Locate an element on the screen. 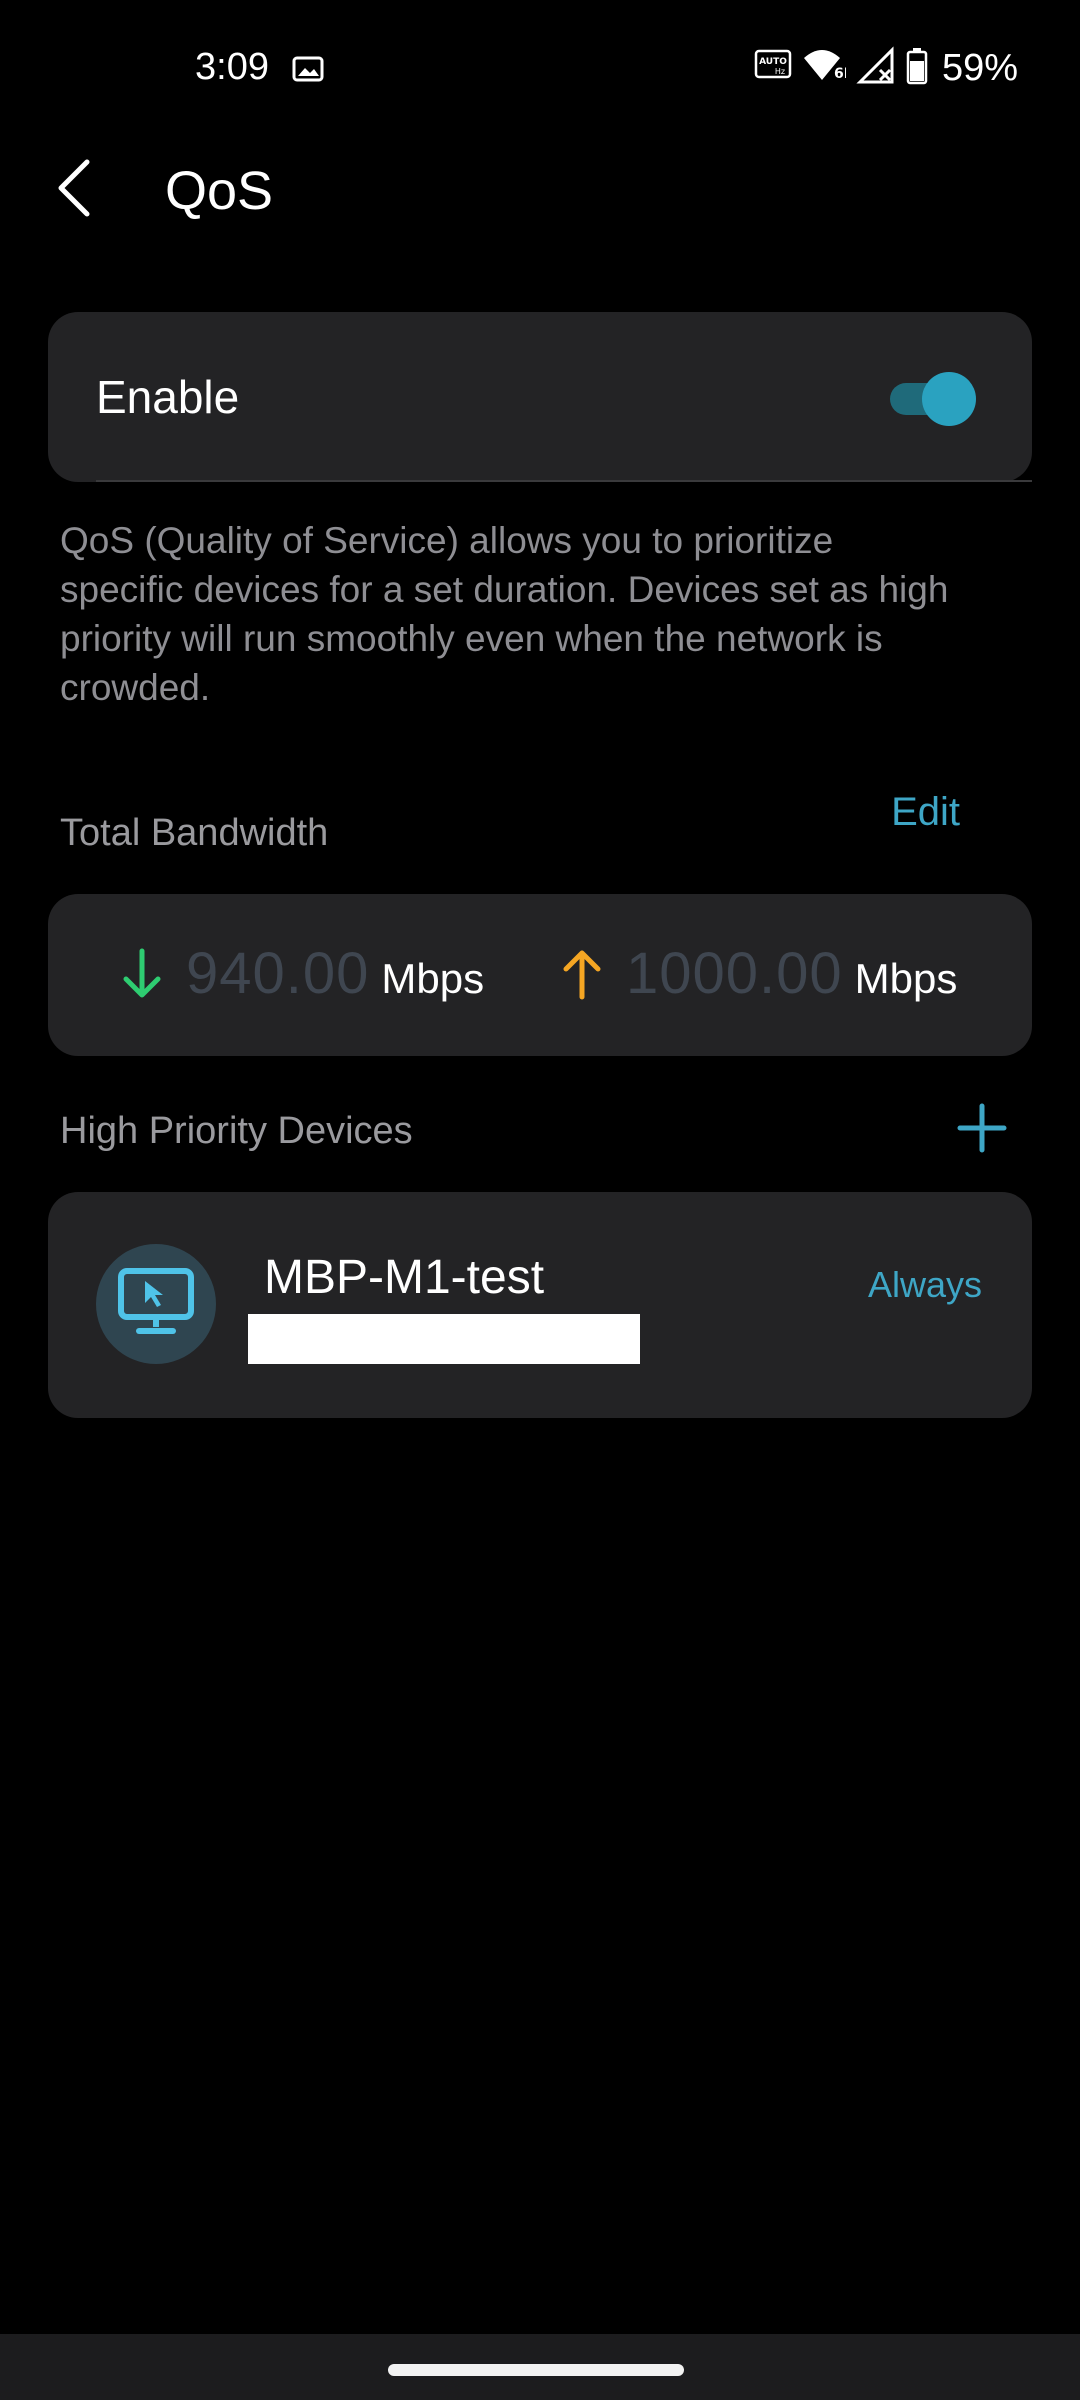  total-bandwidth-title: Total Bandwidth is located at coordinates (194, 833).